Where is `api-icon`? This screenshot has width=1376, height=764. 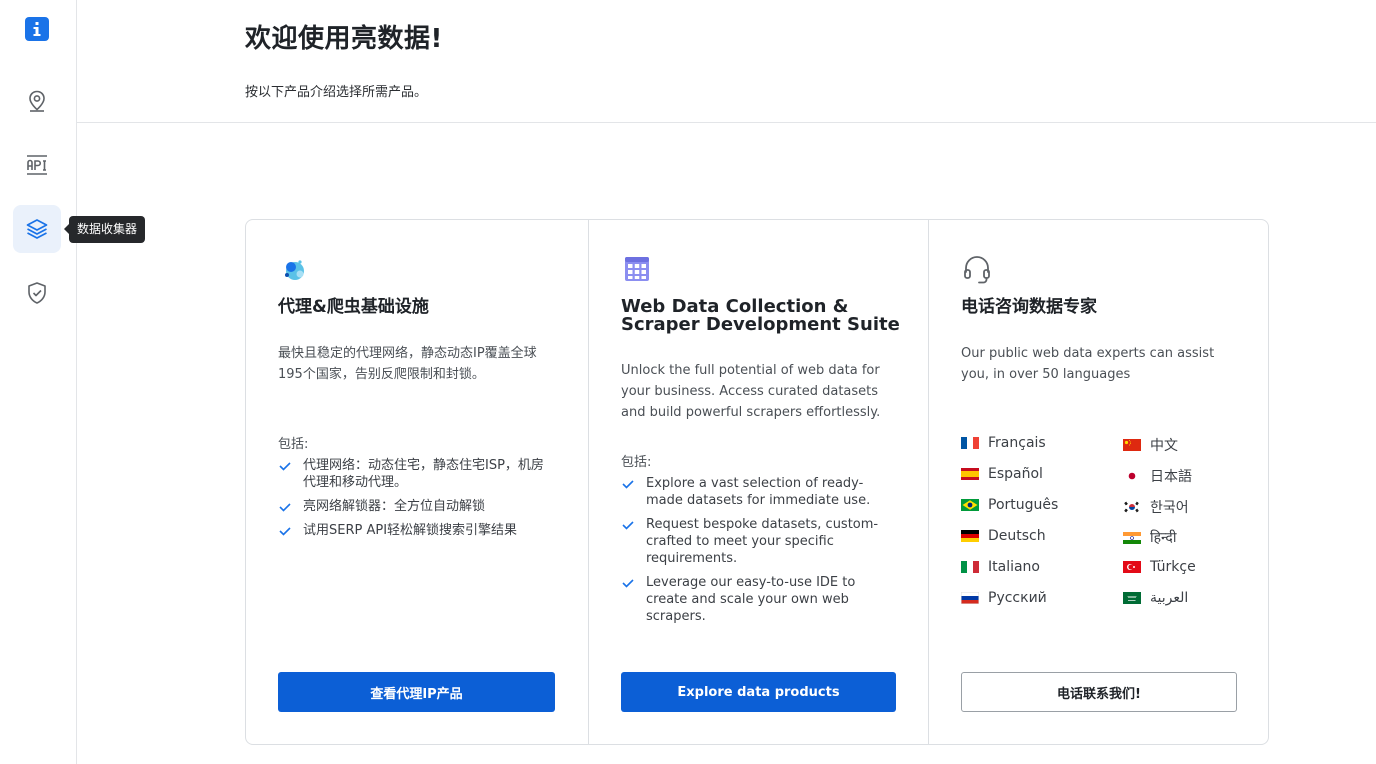 api-icon is located at coordinates (37, 165).